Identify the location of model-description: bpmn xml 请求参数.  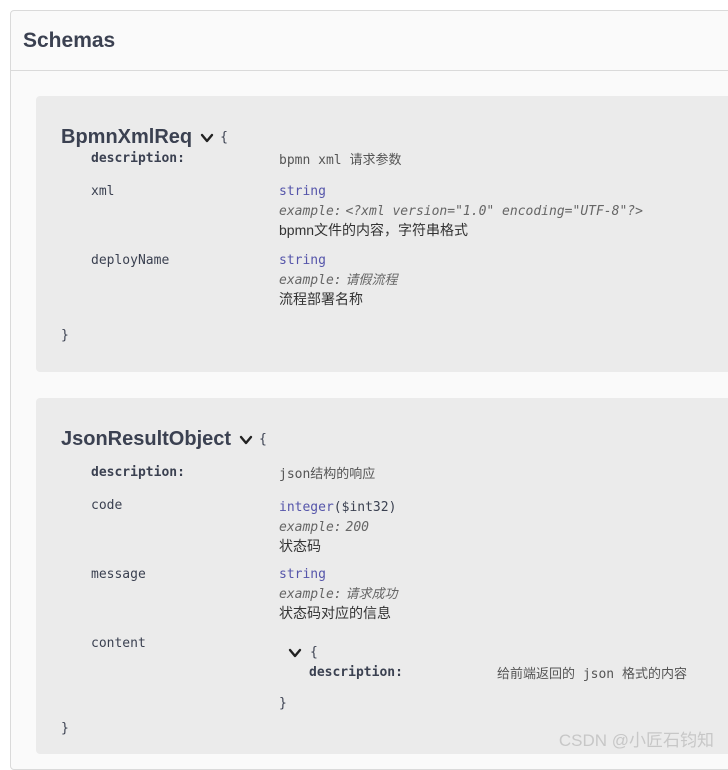
(340, 160).